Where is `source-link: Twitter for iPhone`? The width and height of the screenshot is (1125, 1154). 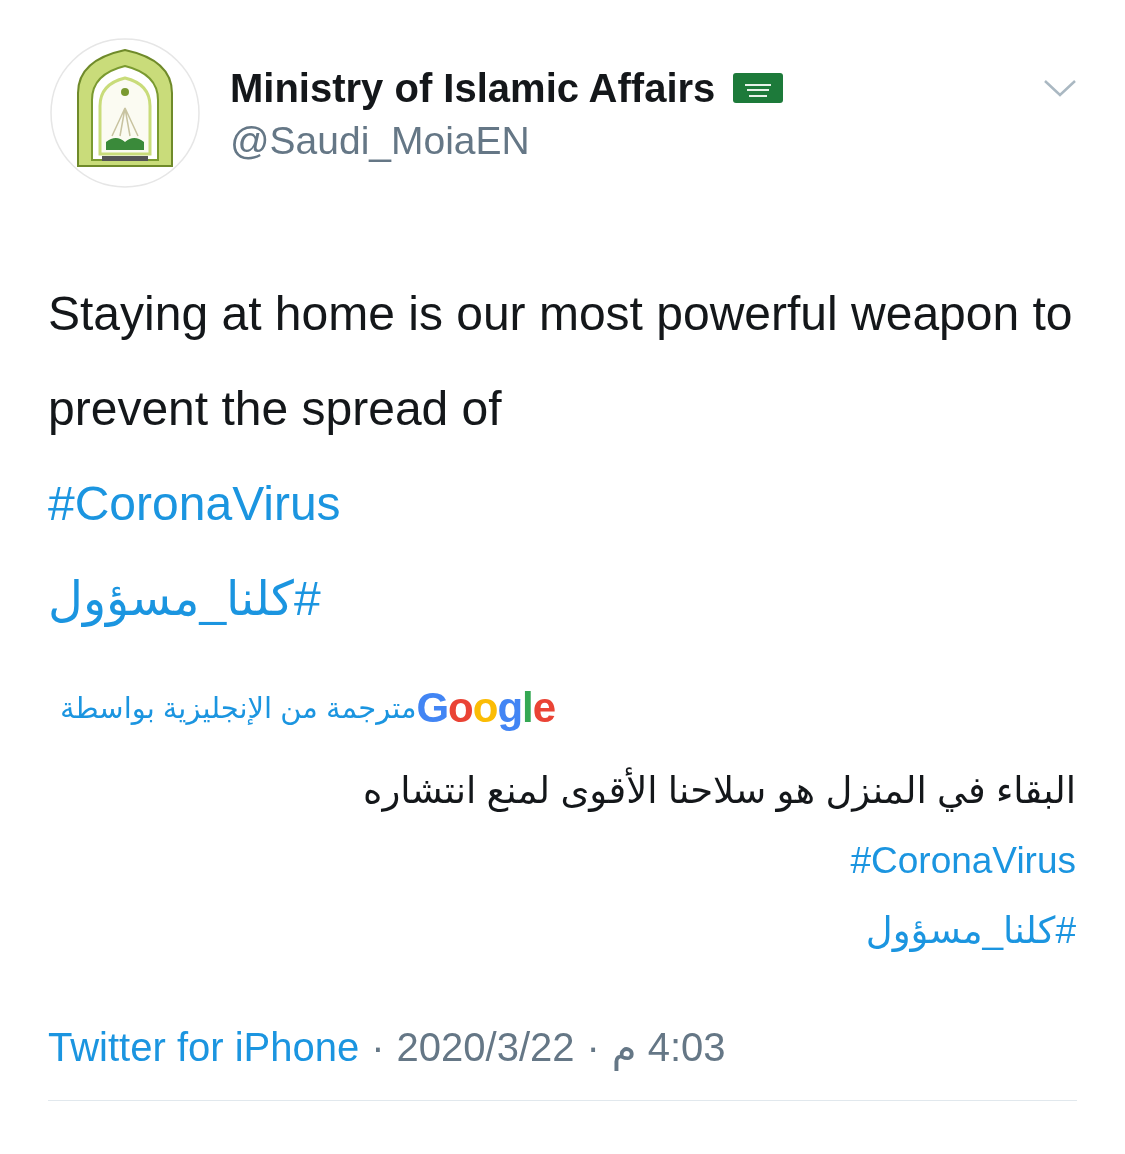 source-link: Twitter for iPhone is located at coordinates (204, 1047).